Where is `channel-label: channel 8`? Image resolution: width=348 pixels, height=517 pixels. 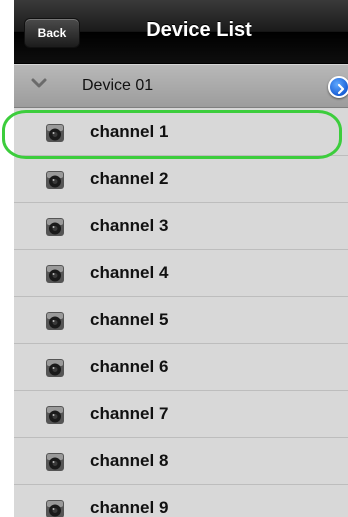 channel-label: channel 8 is located at coordinates (129, 460).